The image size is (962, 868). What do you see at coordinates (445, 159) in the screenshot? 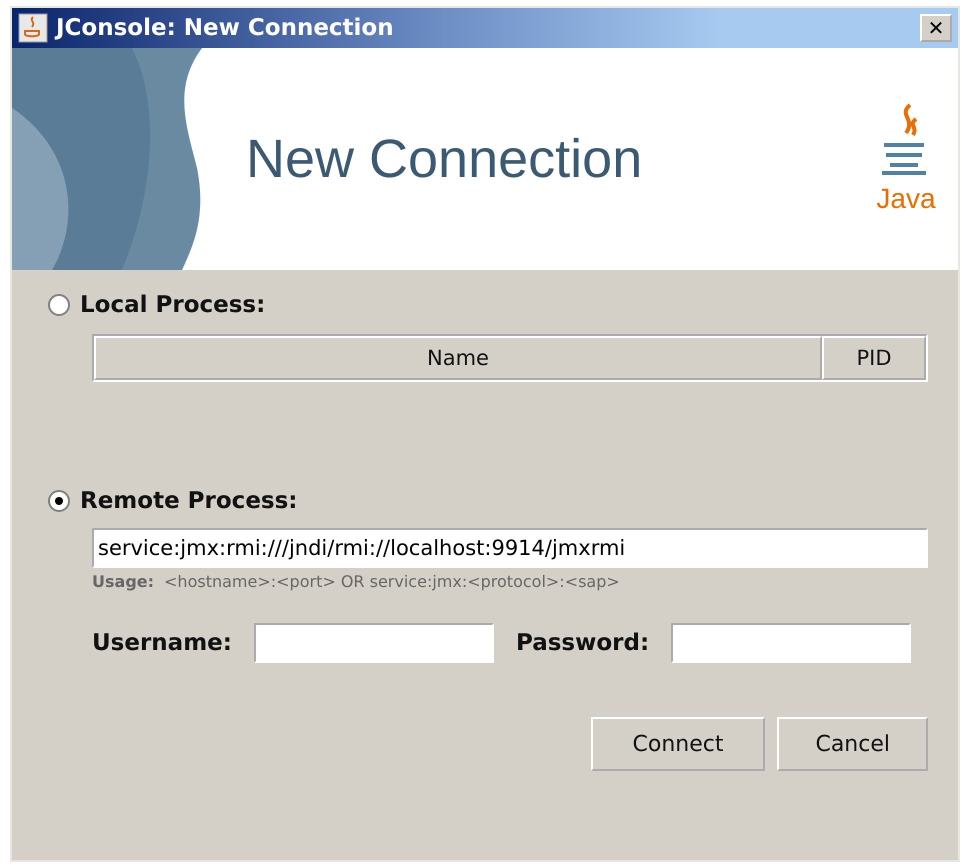
I see `banner-heading: New Connection` at bounding box center [445, 159].